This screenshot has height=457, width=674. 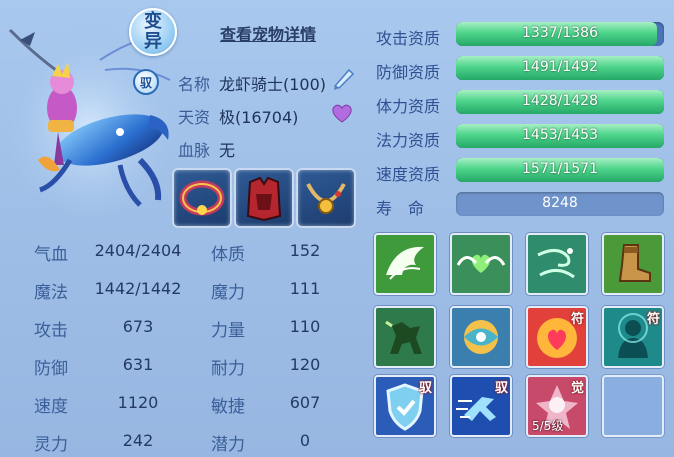 I want to click on skill-slot: 觉 5/5级, so click(x=557, y=406).